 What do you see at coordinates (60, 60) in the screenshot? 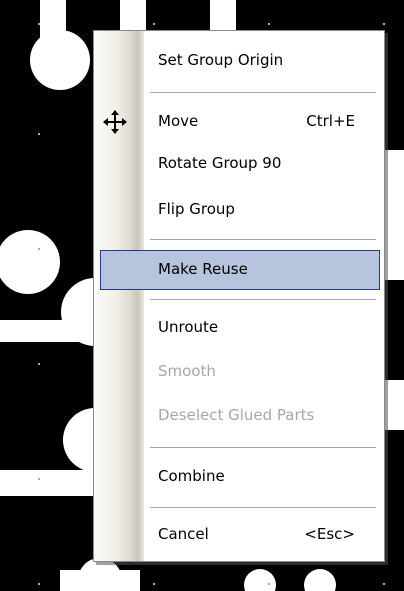
I see `pad` at bounding box center [60, 60].